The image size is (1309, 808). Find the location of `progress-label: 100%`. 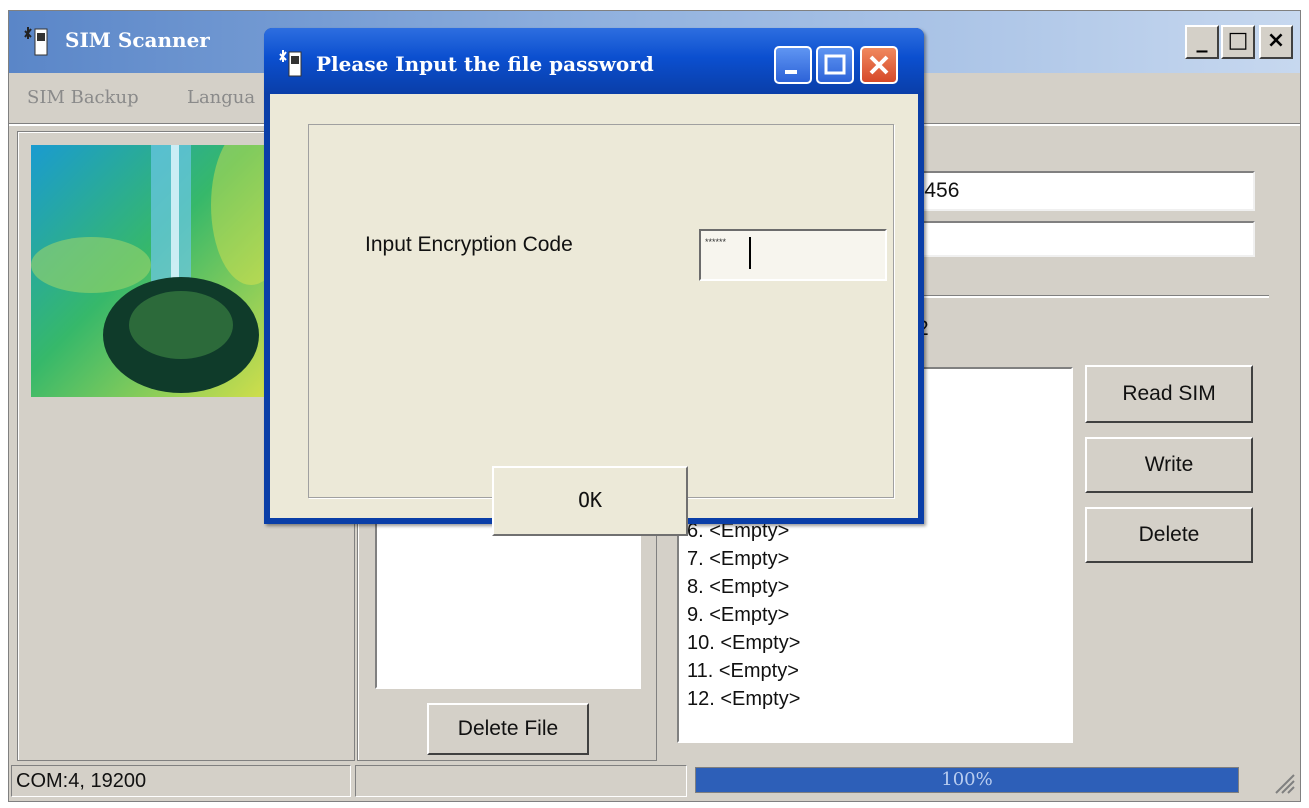

progress-label: 100% is located at coordinates (967, 779).